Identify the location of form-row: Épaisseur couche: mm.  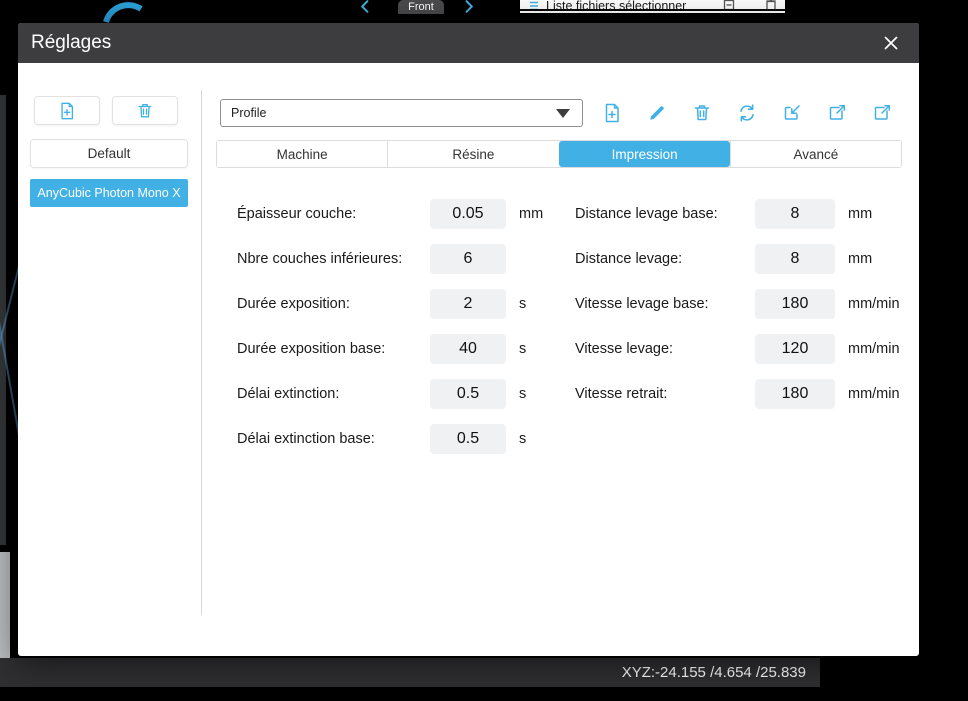
(390, 214).